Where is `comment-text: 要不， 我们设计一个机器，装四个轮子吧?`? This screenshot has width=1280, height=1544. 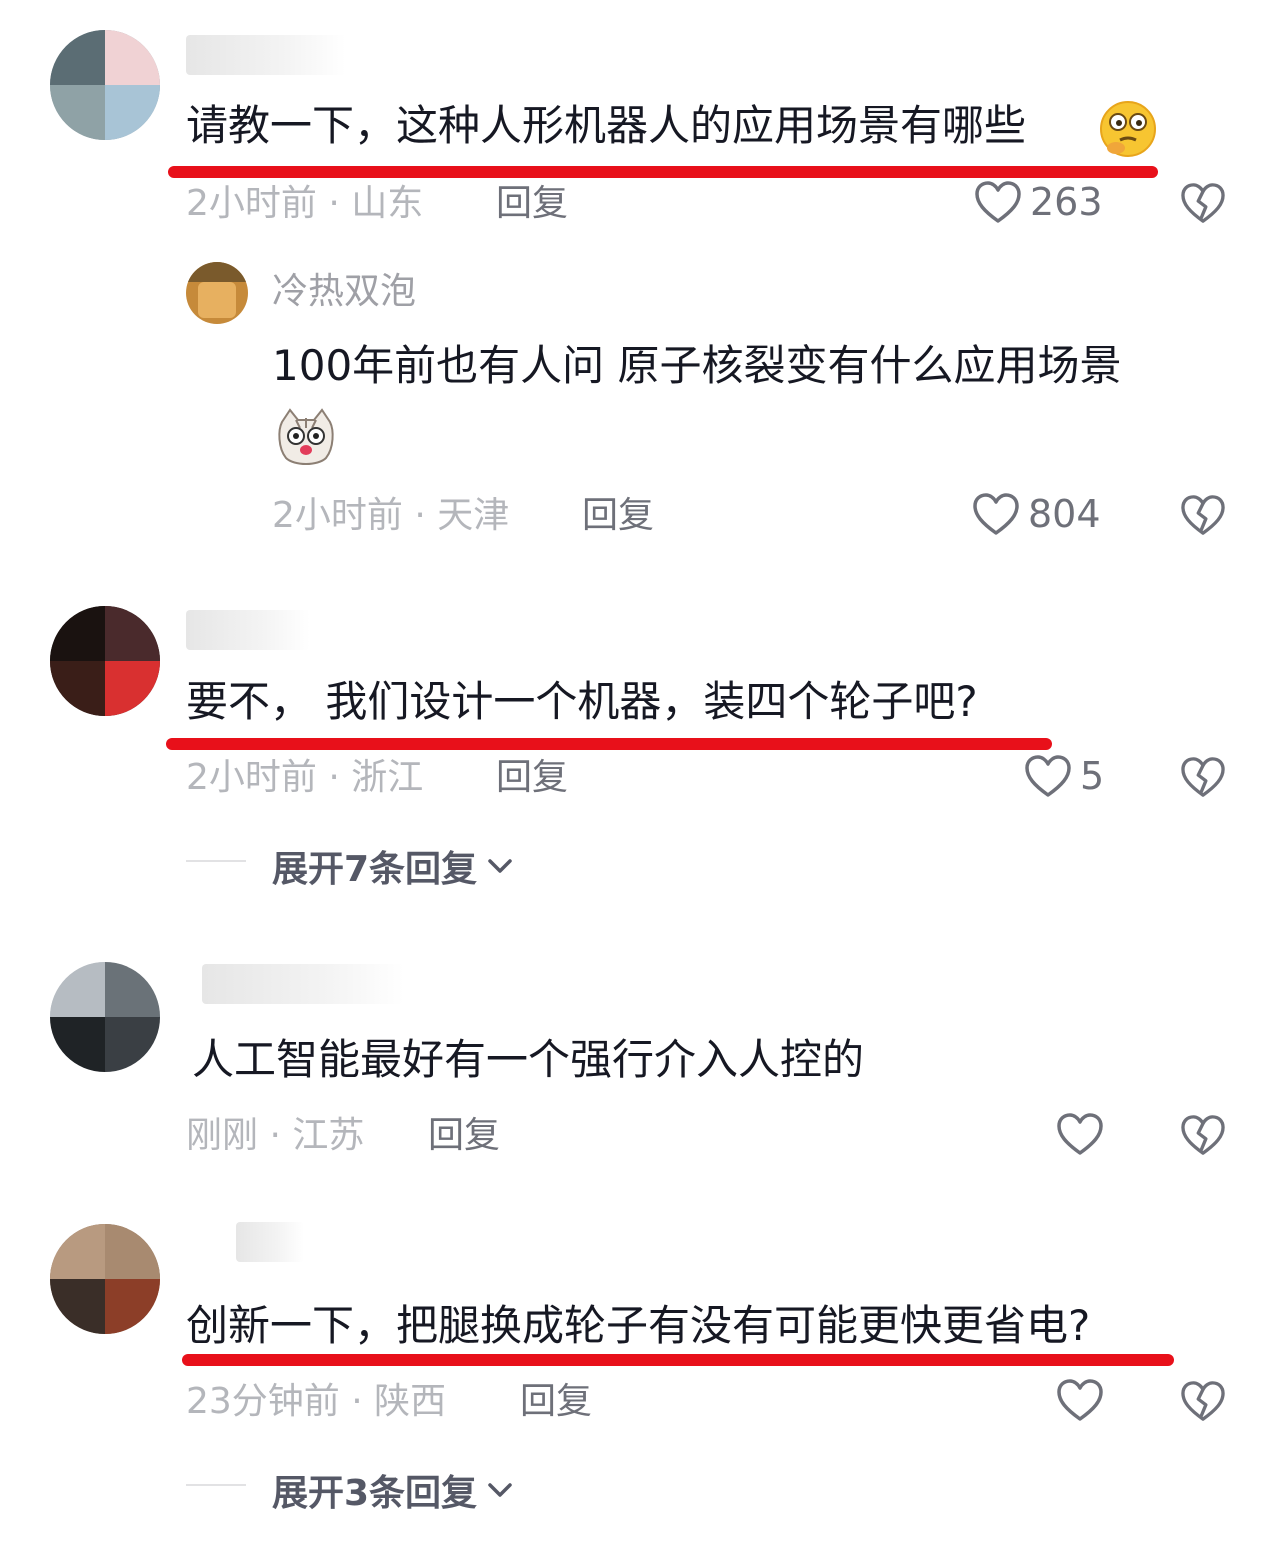
comment-text: 要不， 我们设计一个机器，装四个轮子吧? is located at coordinates (582, 701).